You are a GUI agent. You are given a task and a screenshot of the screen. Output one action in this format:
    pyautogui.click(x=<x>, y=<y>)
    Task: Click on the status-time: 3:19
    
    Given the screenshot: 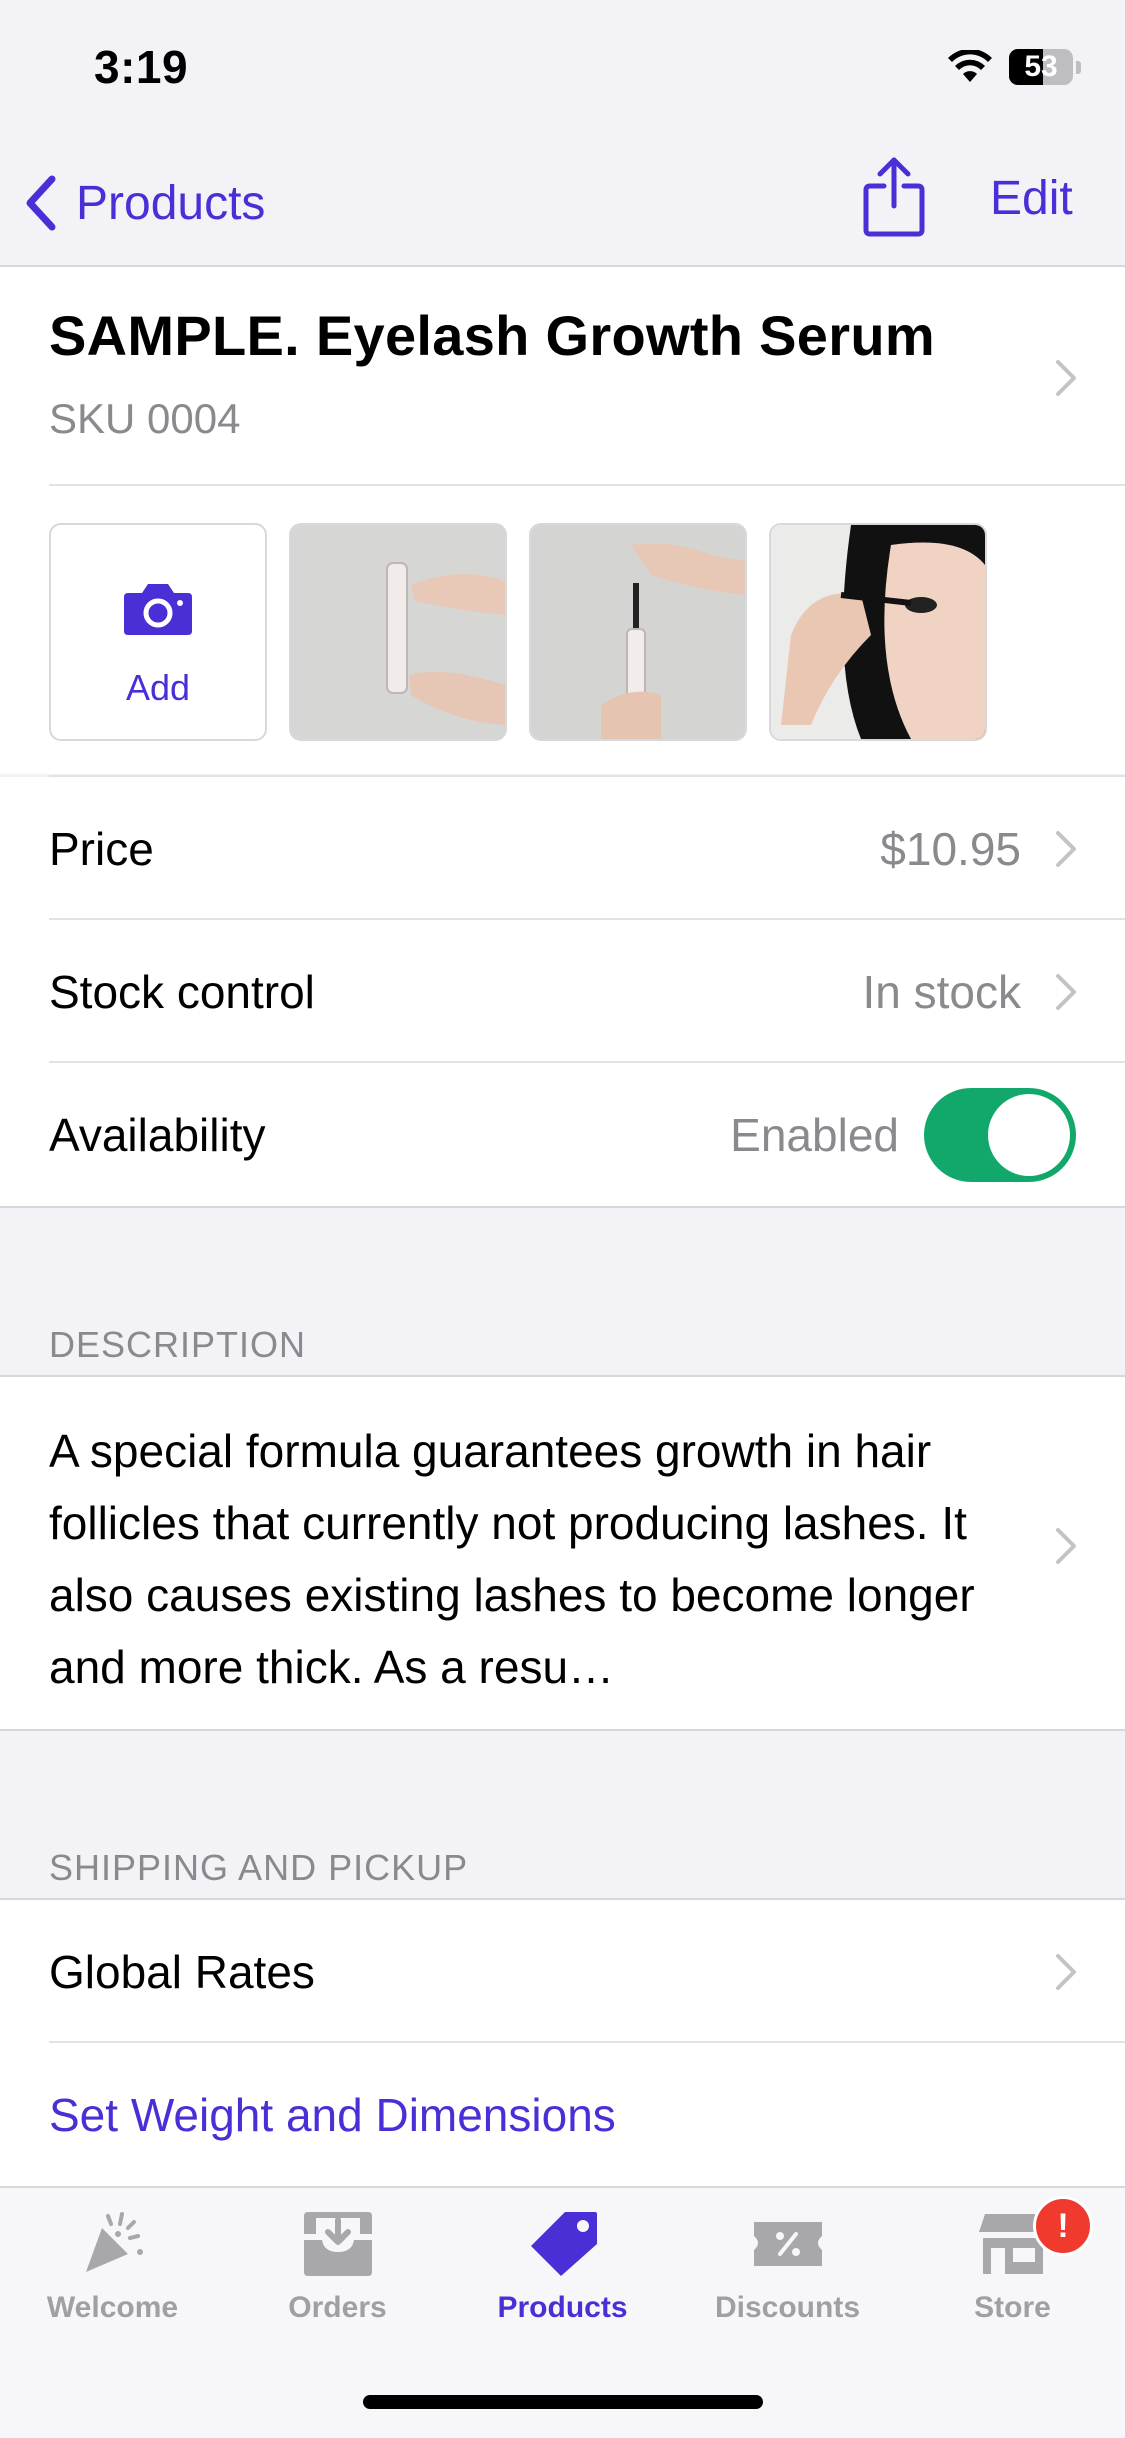 What is the action you would take?
    pyautogui.click(x=141, y=67)
    